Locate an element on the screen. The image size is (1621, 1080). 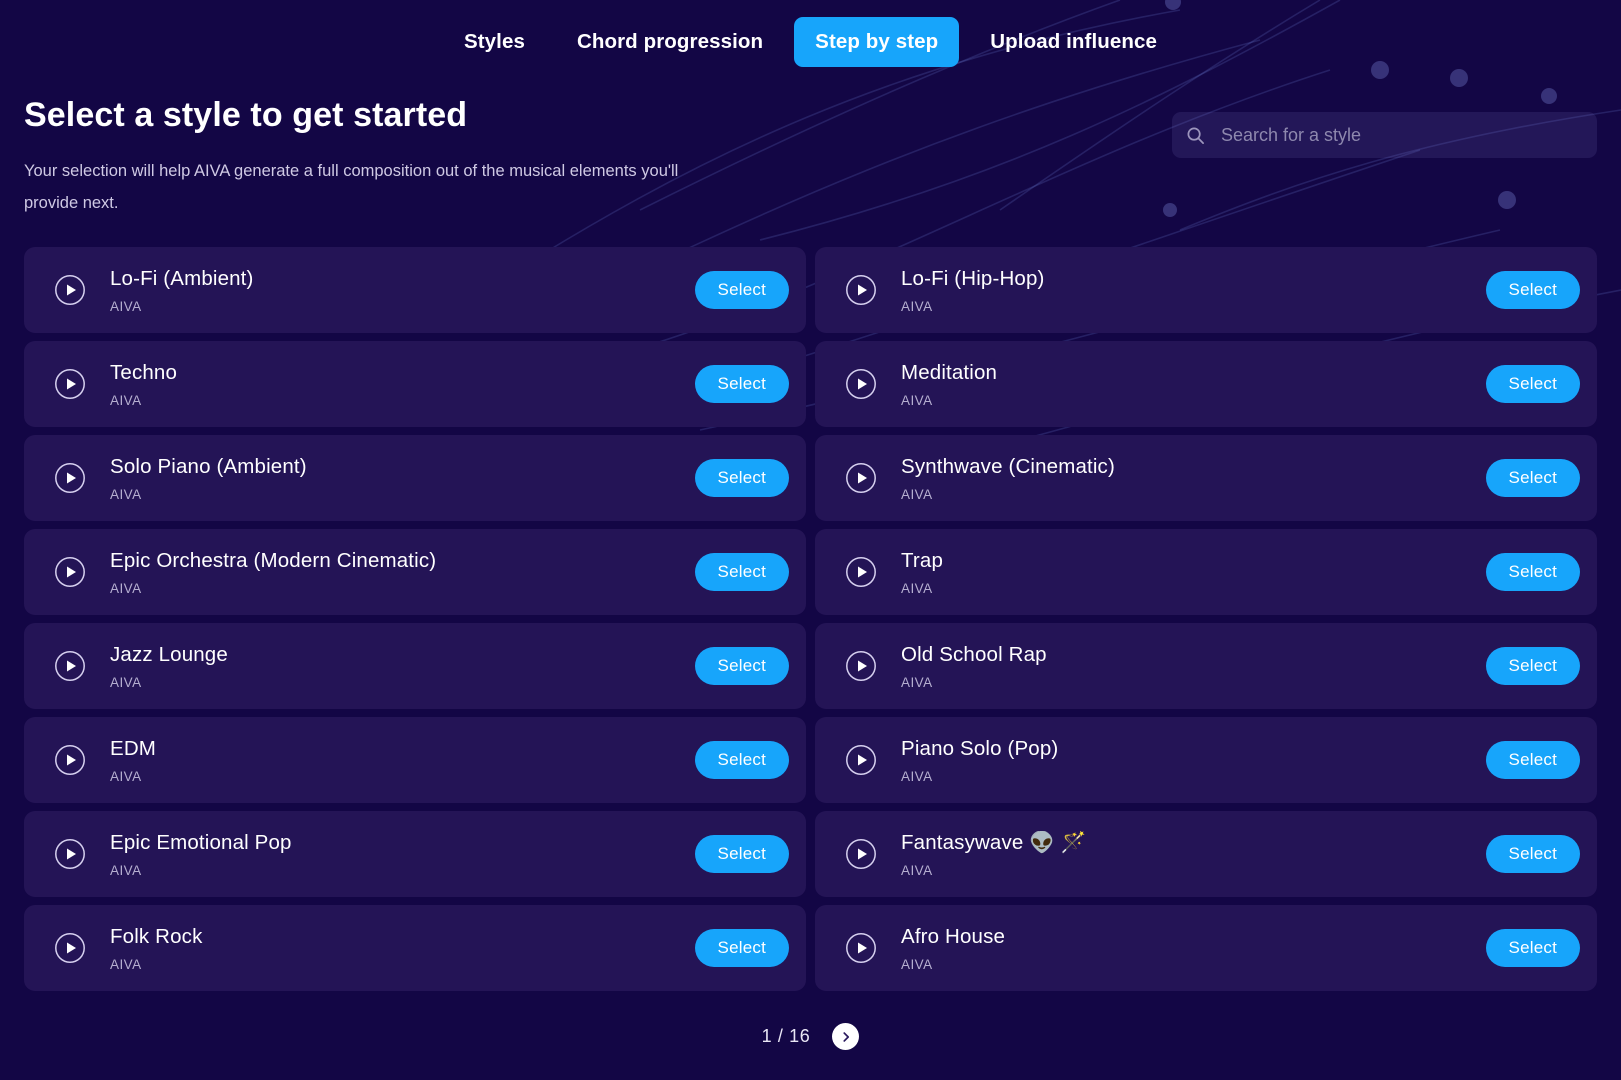
style-card-title: Lo-Fi (Ambient) is located at coordinates (182, 278).